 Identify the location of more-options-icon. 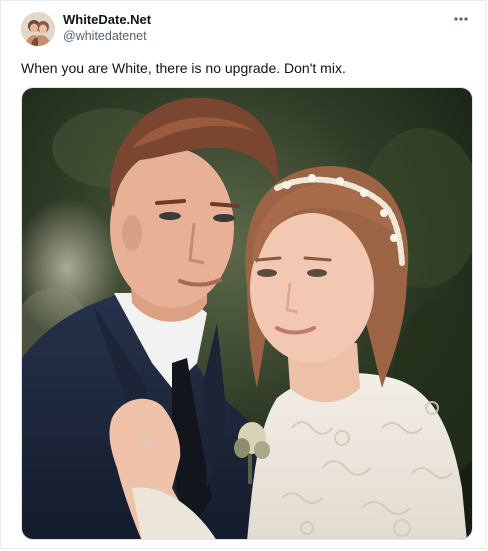
(461, 19).